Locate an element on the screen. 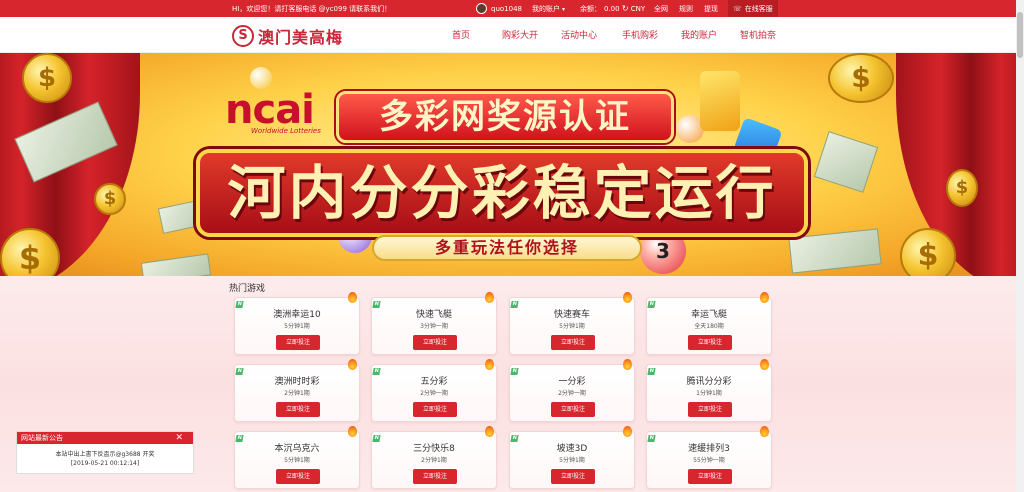  game-name: 本沉乌克六 is located at coordinates (297, 449).